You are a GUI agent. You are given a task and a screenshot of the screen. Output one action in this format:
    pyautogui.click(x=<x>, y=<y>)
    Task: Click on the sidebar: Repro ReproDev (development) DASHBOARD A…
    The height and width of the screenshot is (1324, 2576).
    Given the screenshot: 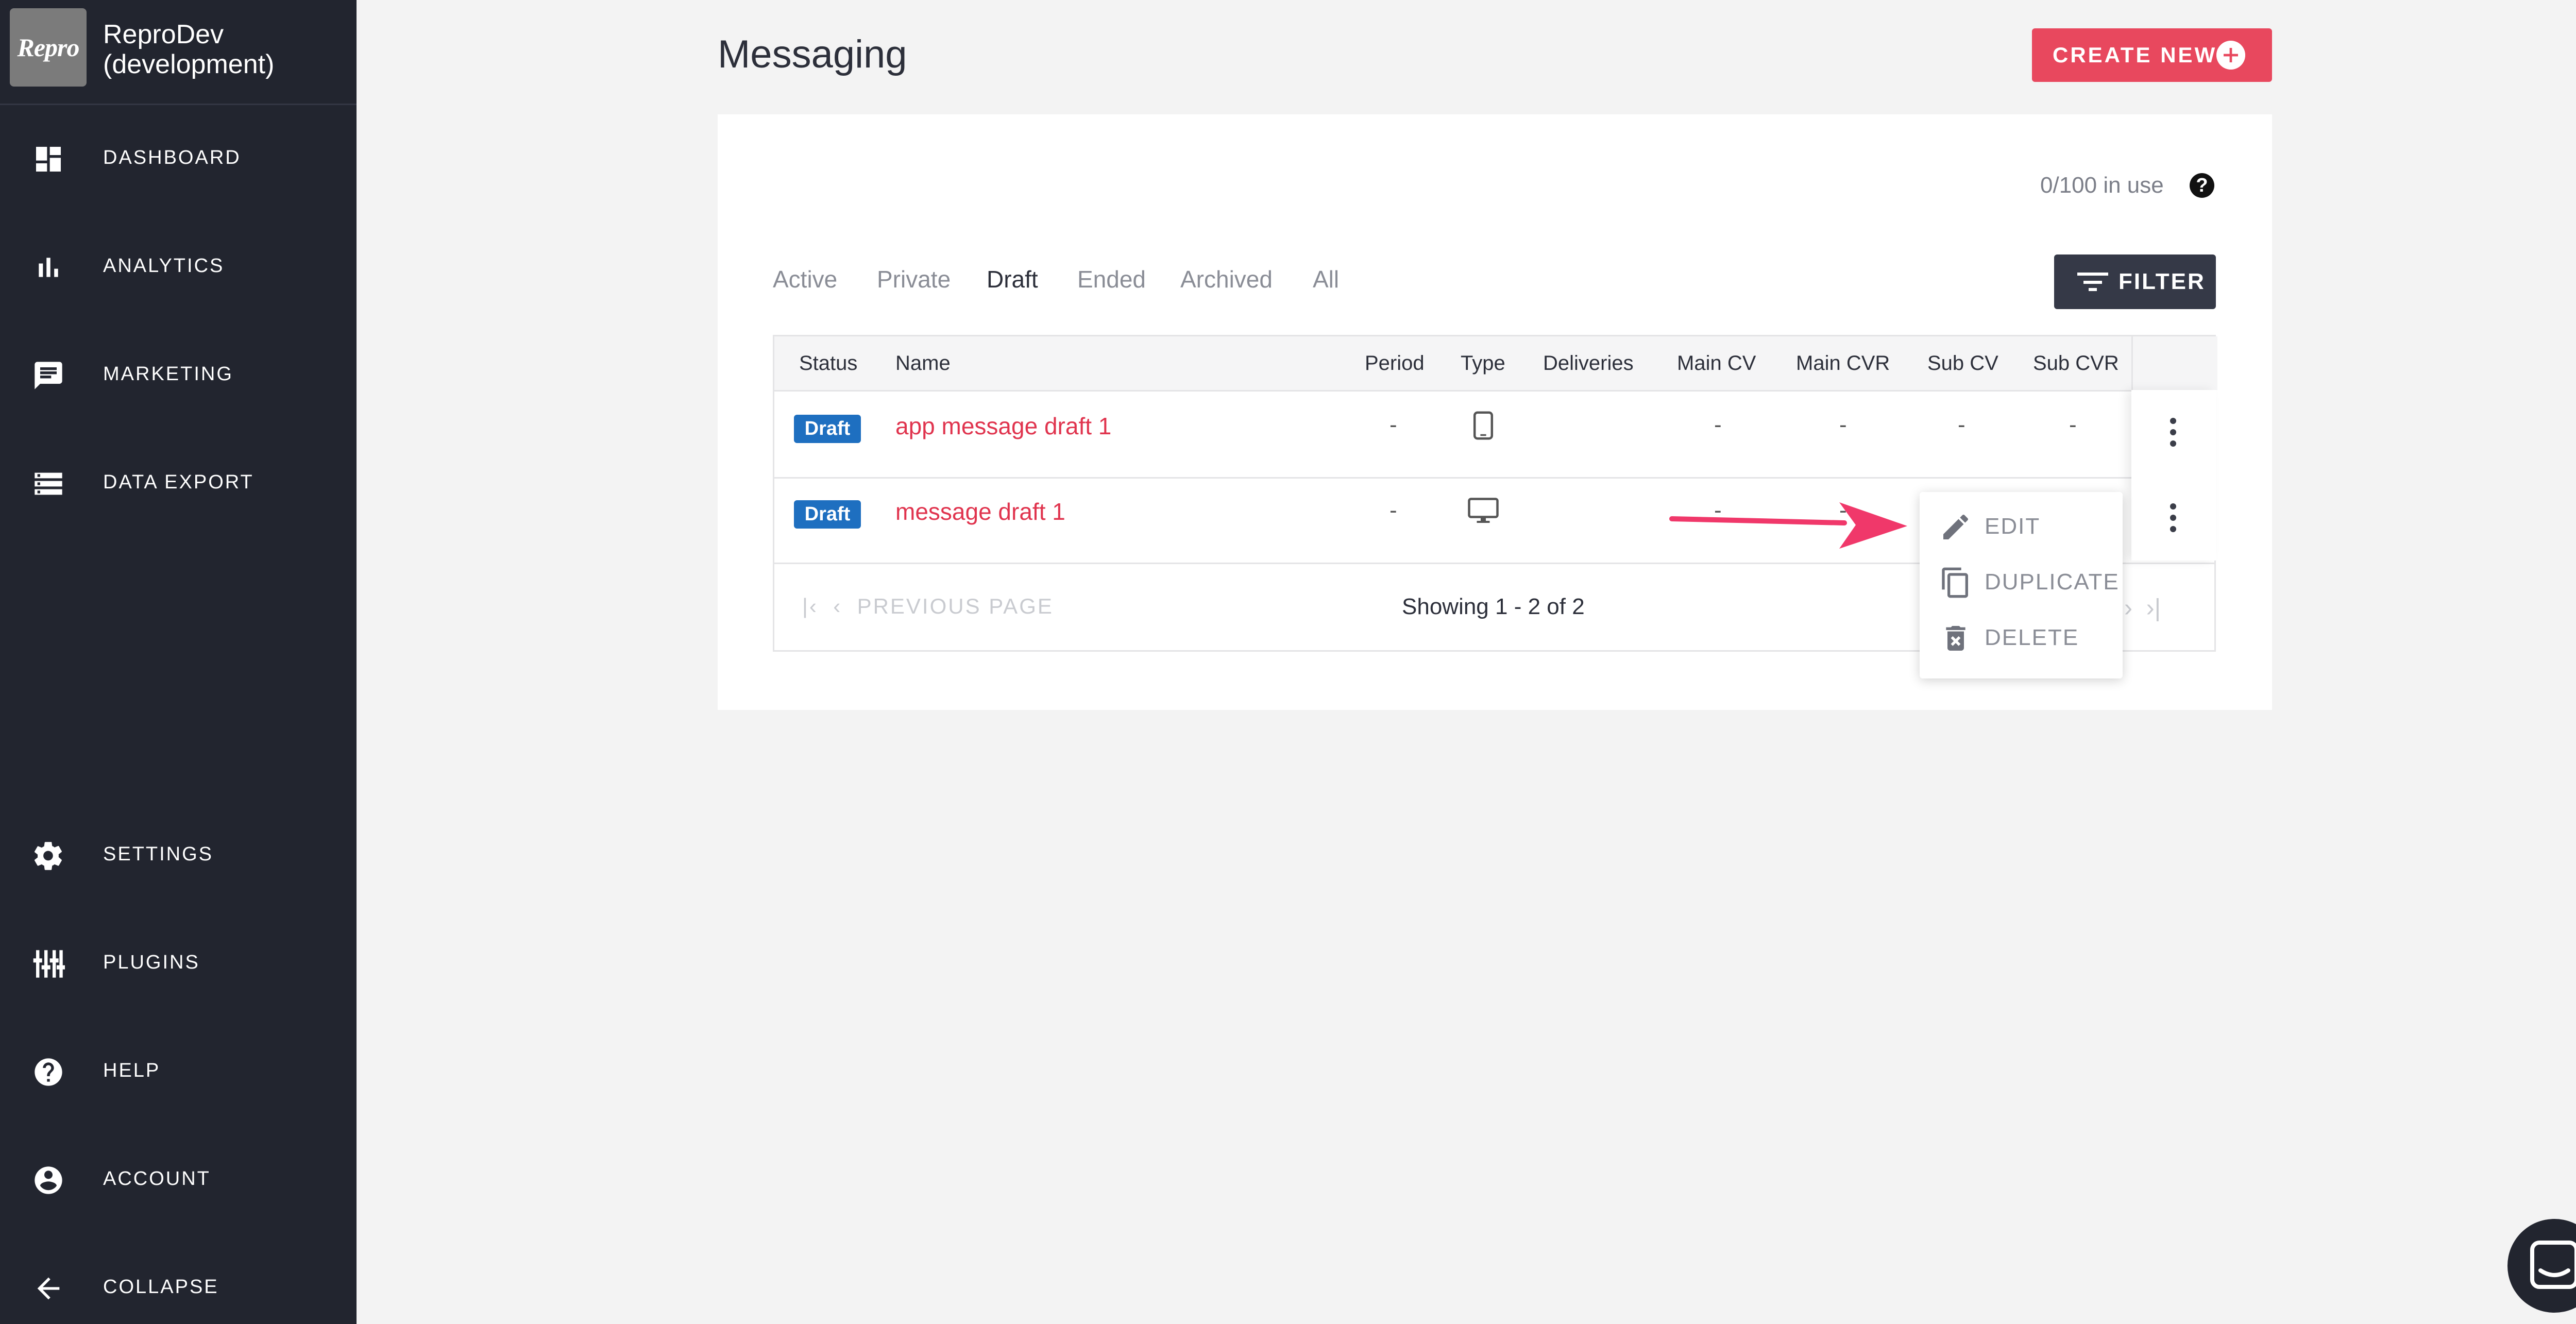 What is the action you would take?
    pyautogui.click(x=178, y=662)
    